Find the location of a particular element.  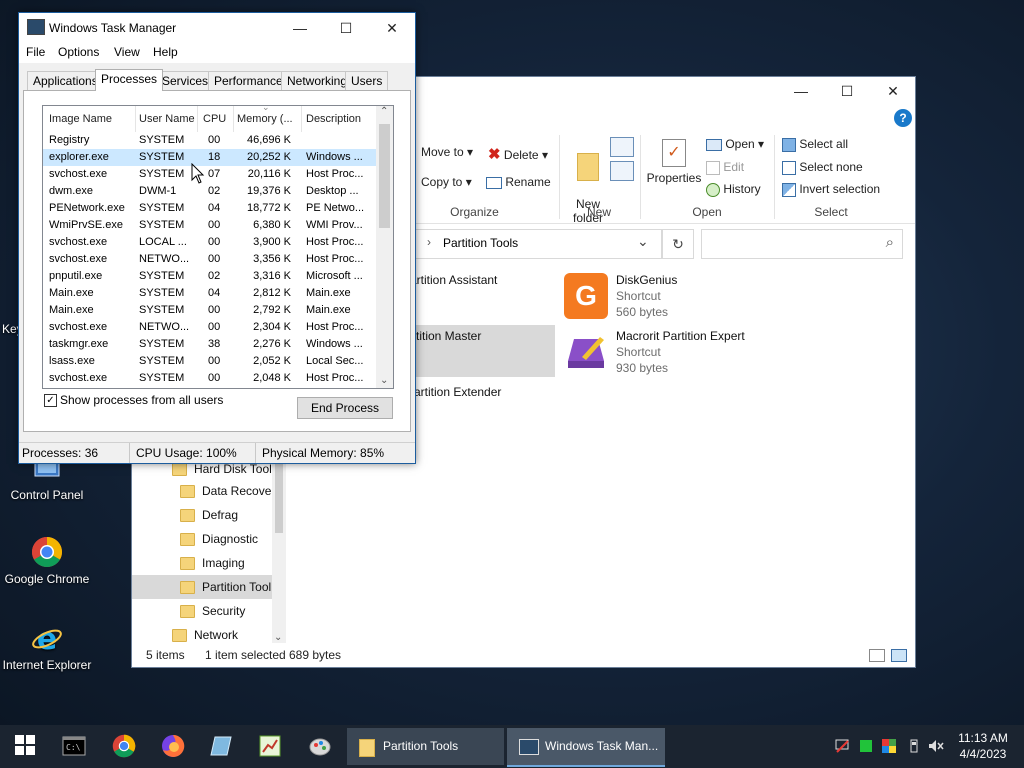

select-all-button: Select all is located at coordinates (815, 144).